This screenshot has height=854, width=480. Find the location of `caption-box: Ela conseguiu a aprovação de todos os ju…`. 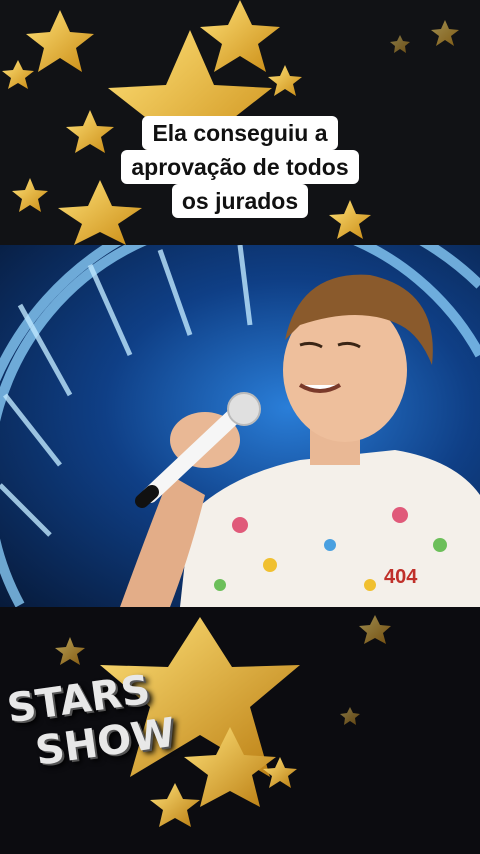

caption-box: Ela conseguiu a aprovação de todos os ju… is located at coordinates (240, 167).